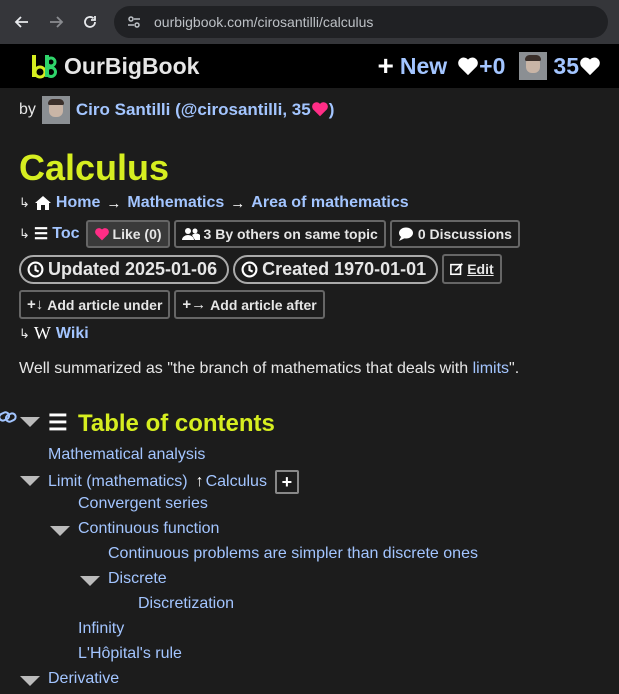 Image resolution: width=619 pixels, height=694 pixels. I want to click on toc-title: Table of contents, so click(176, 423).